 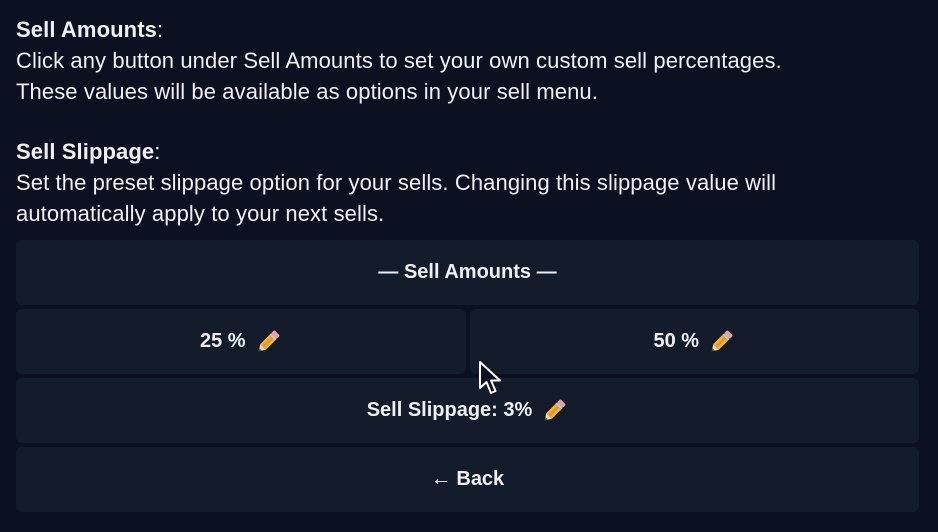 What do you see at coordinates (157, 151) in the screenshot?
I see `sell-slippage-colon: :` at bounding box center [157, 151].